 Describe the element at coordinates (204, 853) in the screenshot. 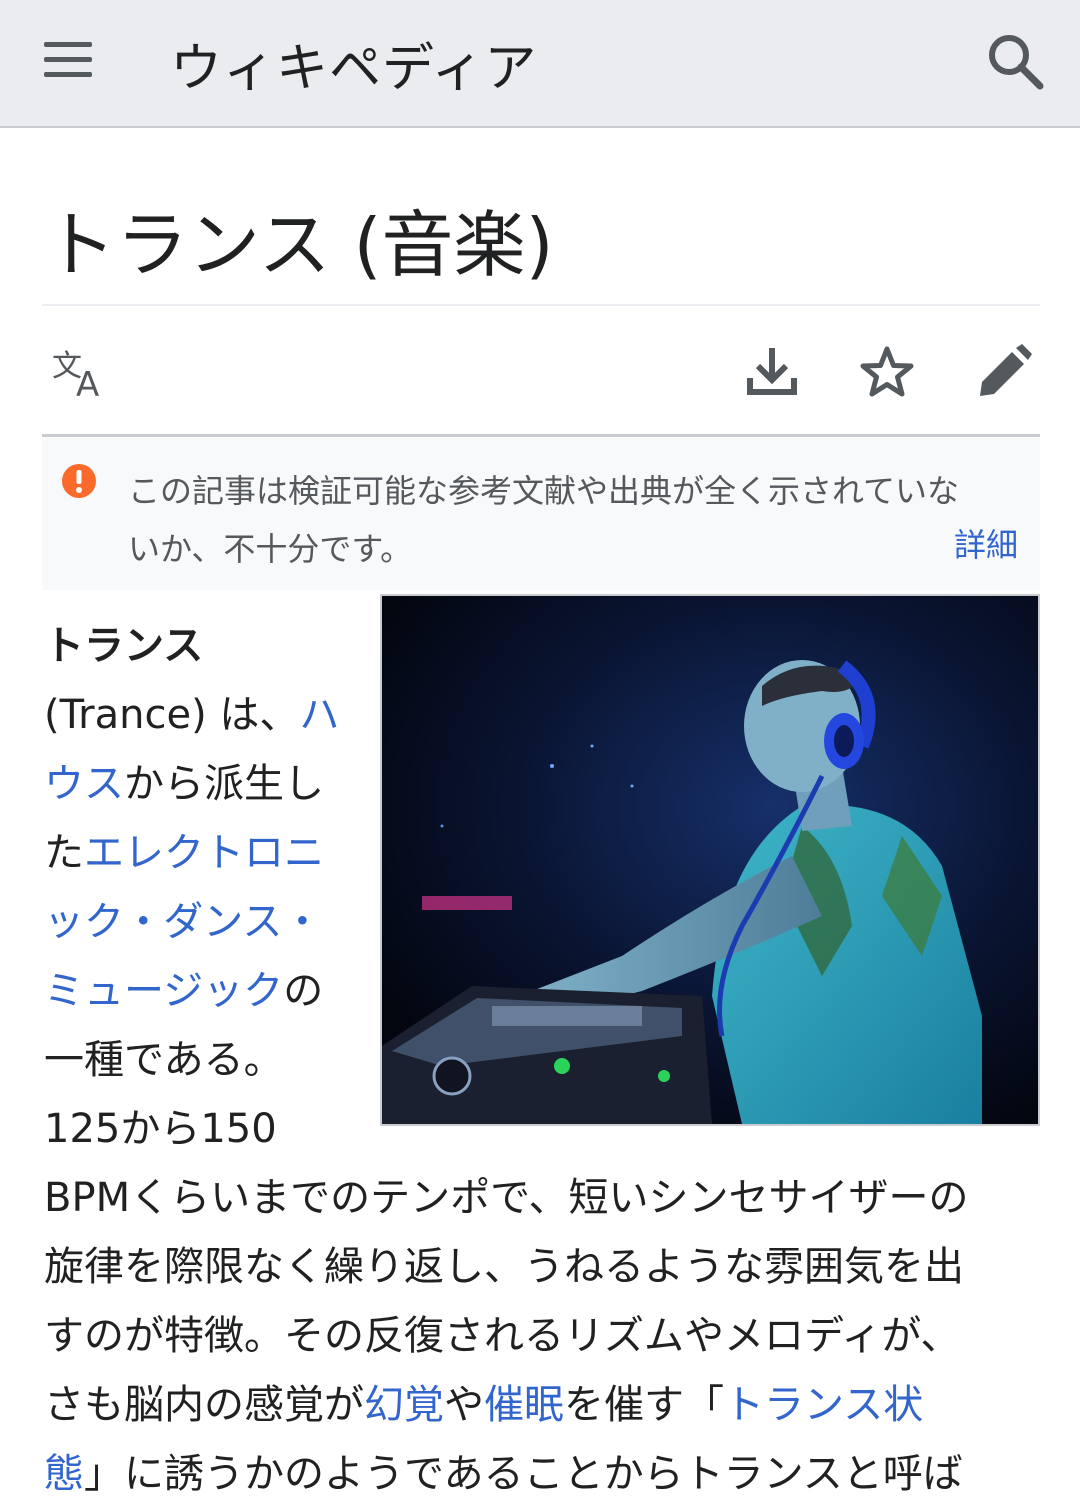

I see `edm-link: エレクトロニ` at that location.